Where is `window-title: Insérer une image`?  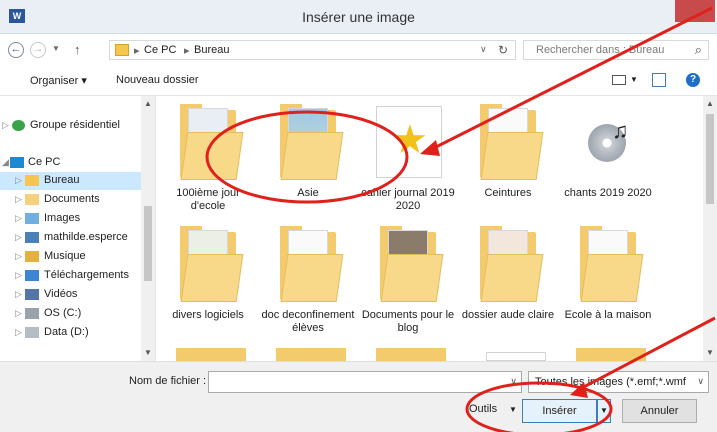 window-title: Insérer une image is located at coordinates (358, 17).